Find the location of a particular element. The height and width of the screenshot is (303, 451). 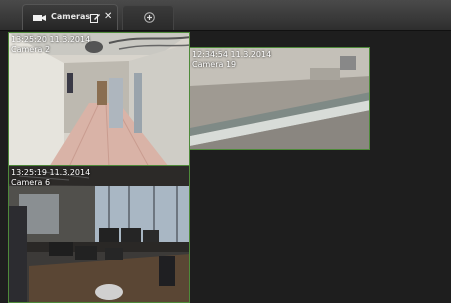

camera-icon is located at coordinates (39, 18).